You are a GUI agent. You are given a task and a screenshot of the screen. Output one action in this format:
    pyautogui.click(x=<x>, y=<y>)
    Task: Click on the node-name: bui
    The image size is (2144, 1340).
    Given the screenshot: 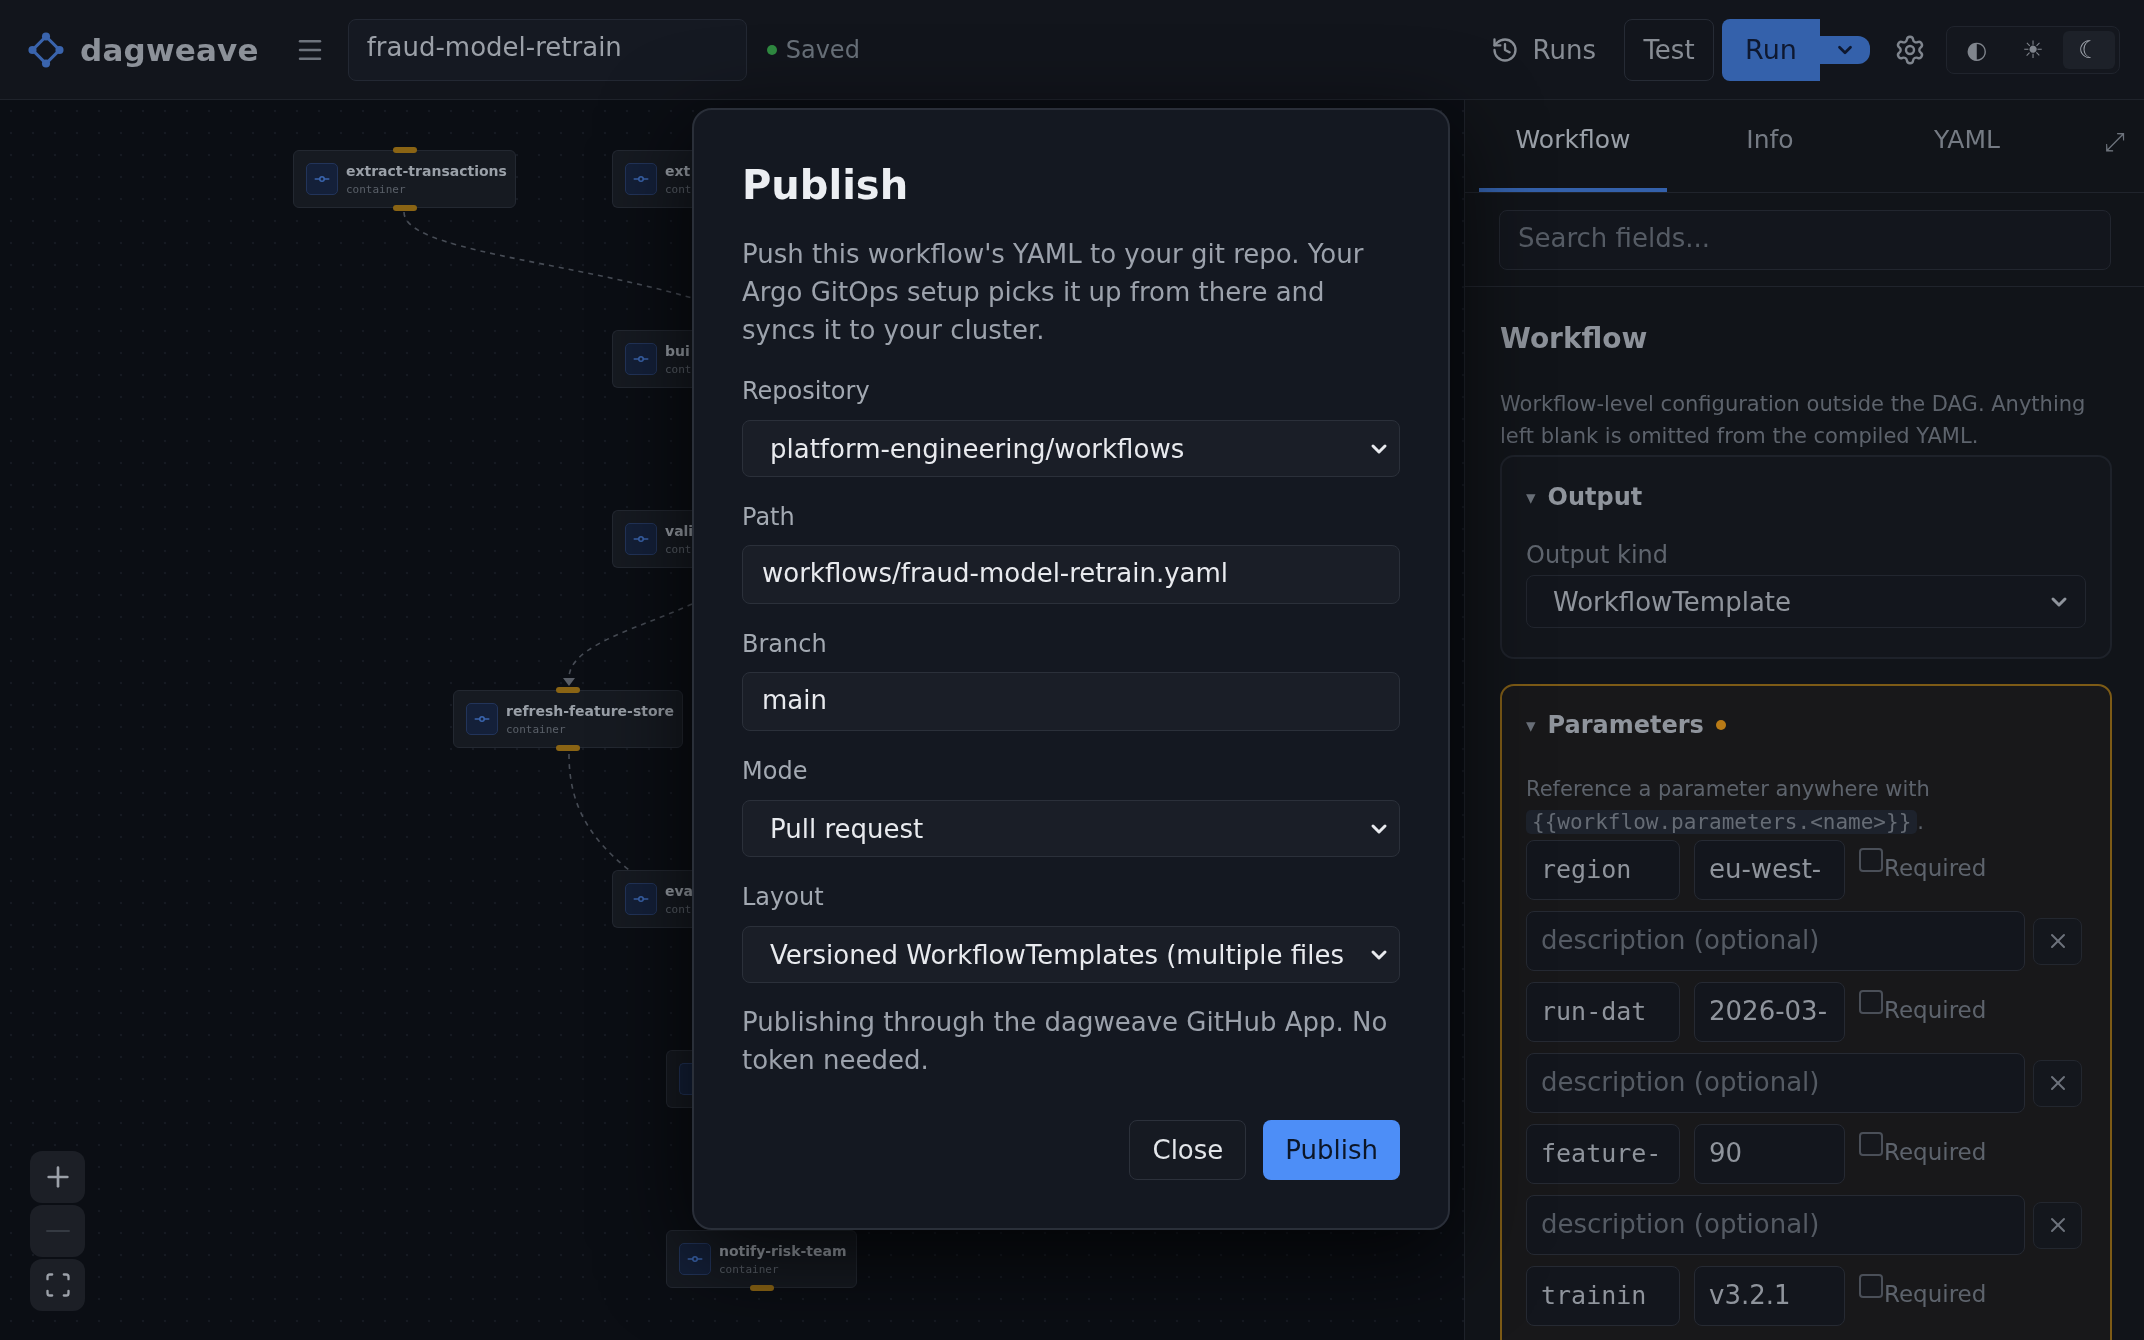 What is the action you would take?
    pyautogui.click(x=678, y=351)
    